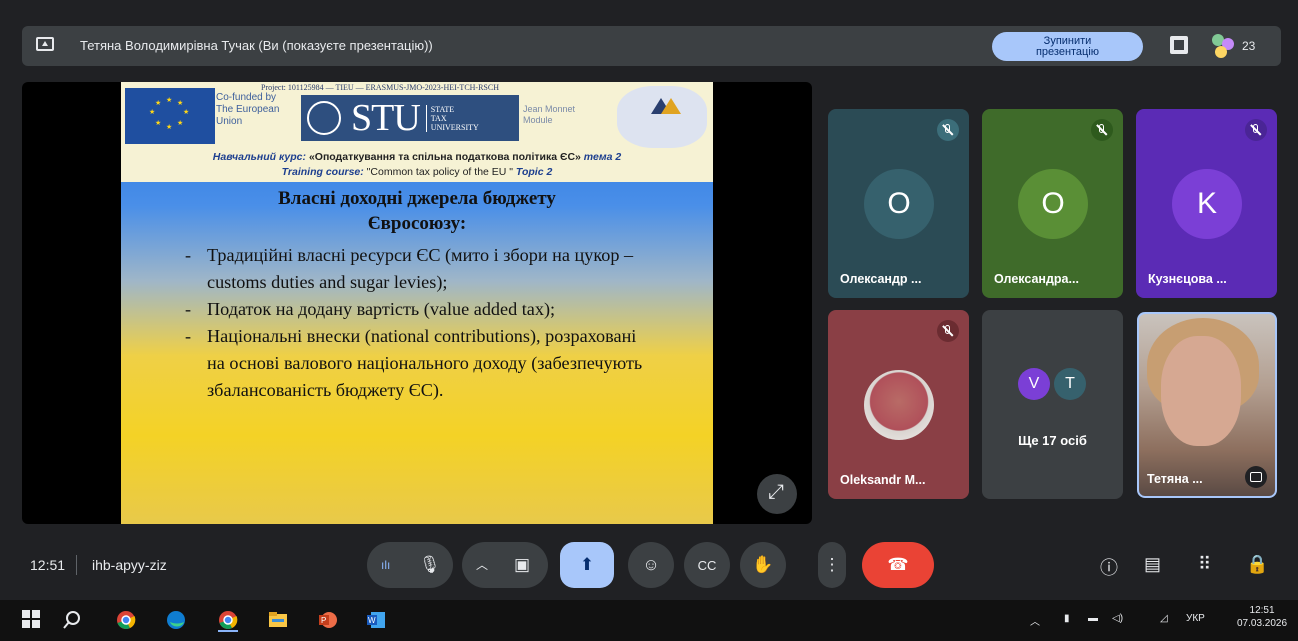  What do you see at coordinates (440, 172) in the screenshot?
I see `course-en-name: "Common tax policy of the EU "` at bounding box center [440, 172].